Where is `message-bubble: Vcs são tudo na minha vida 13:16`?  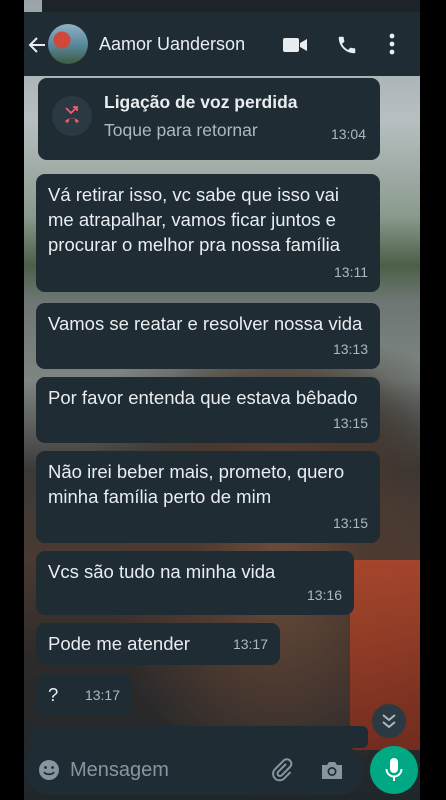 message-bubble: Vcs são tudo na minha vida 13:16 is located at coordinates (195, 583).